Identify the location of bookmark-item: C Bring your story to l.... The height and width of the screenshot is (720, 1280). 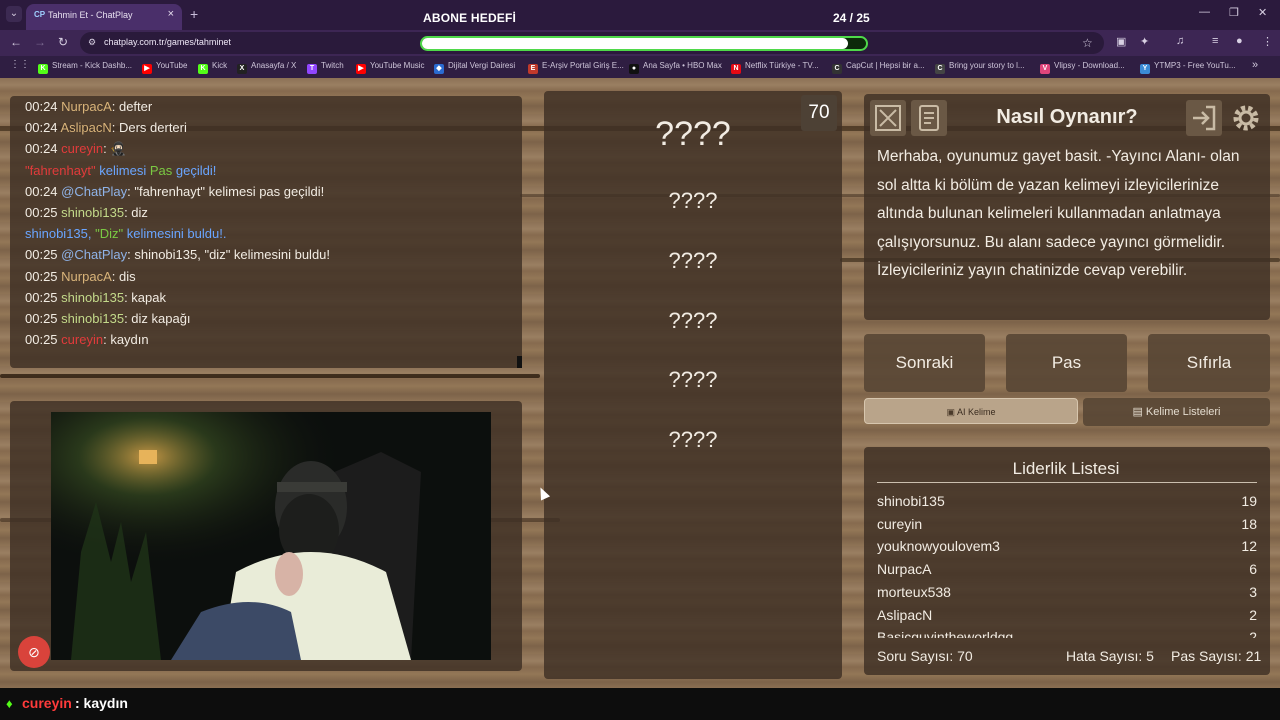
(980, 67).